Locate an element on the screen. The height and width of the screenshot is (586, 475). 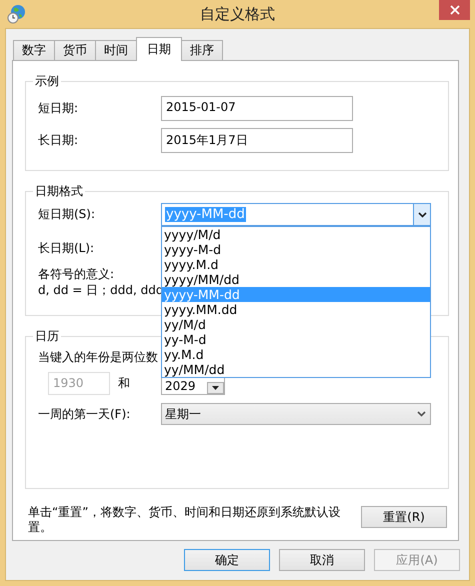
group-label: 日期格式 is located at coordinates (59, 191).